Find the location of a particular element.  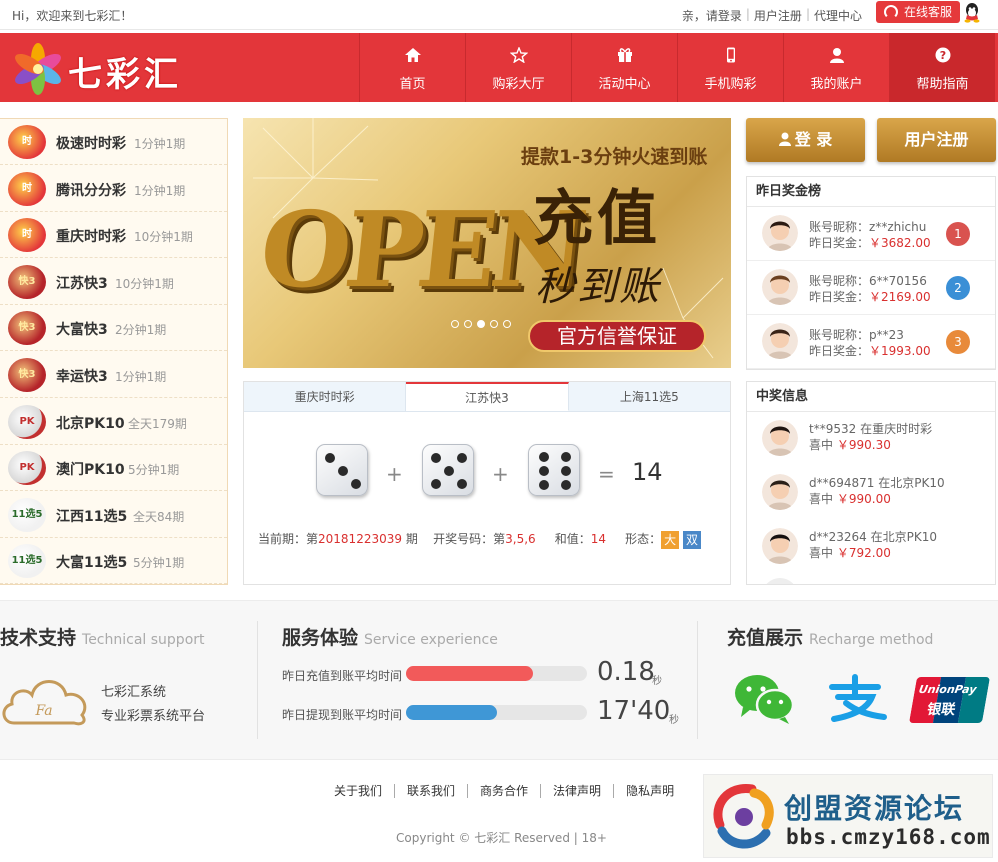

game-frequency: 10分钟1期 is located at coordinates (163, 237).